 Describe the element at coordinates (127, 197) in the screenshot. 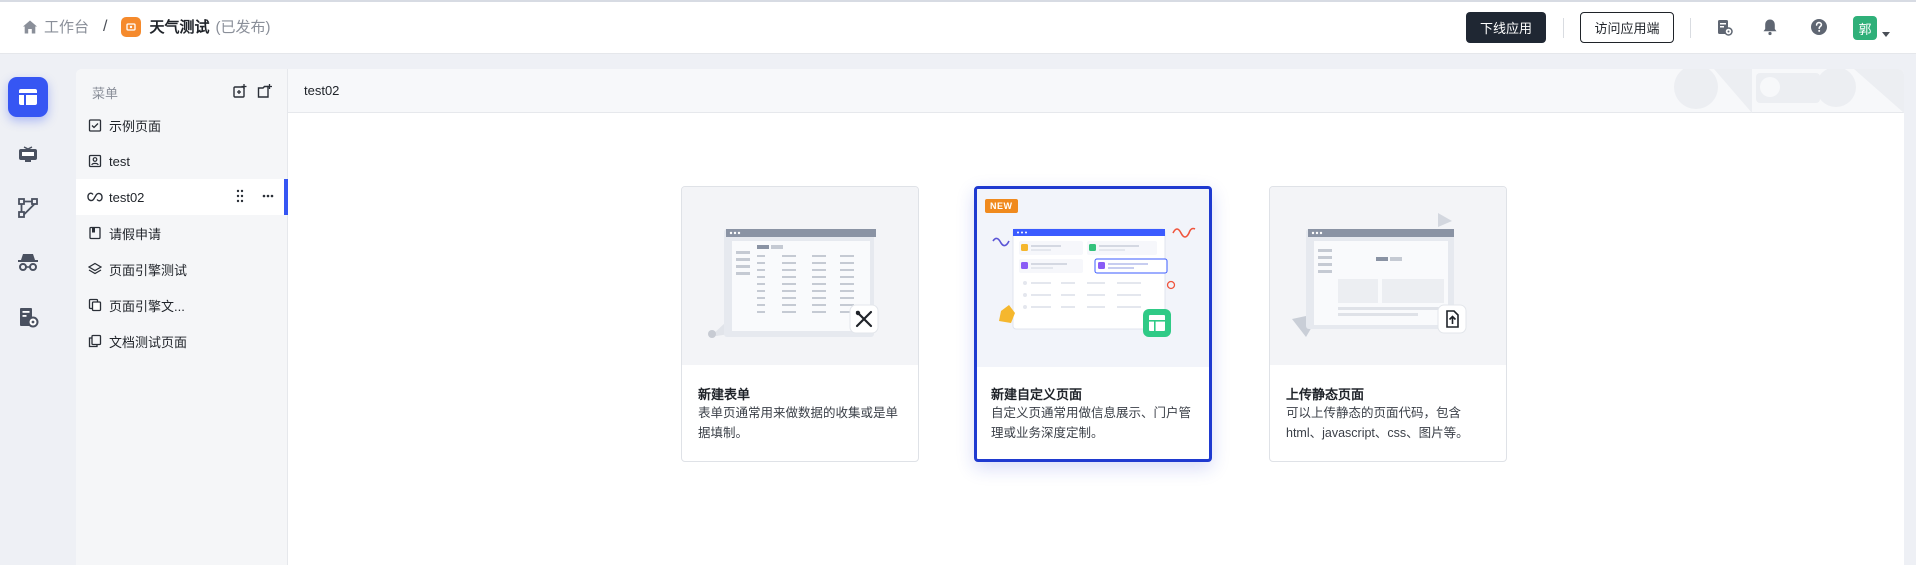

I see `menu-item-label: test02` at that location.